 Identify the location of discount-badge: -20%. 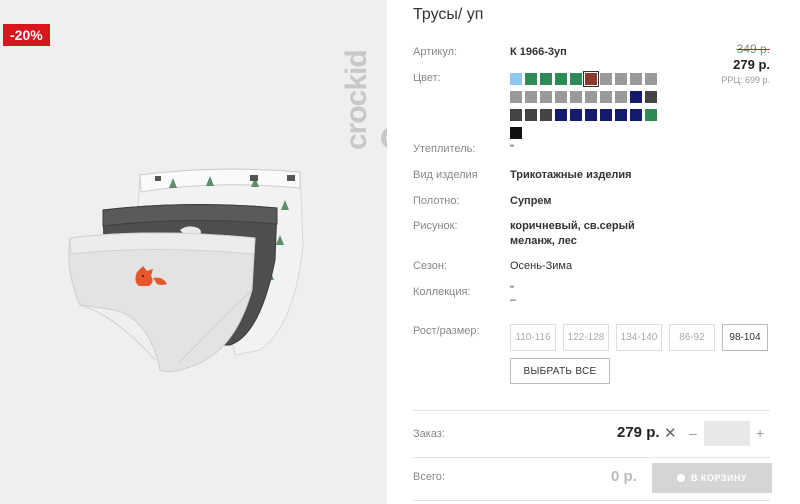
(26, 35).